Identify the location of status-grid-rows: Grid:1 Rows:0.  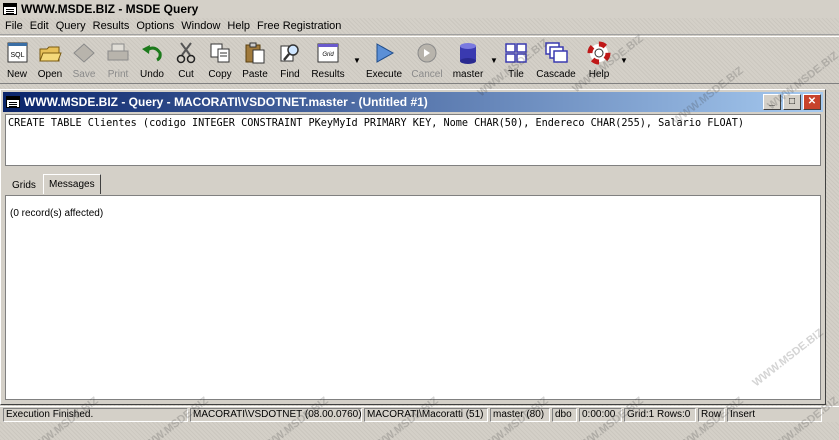
(660, 415).